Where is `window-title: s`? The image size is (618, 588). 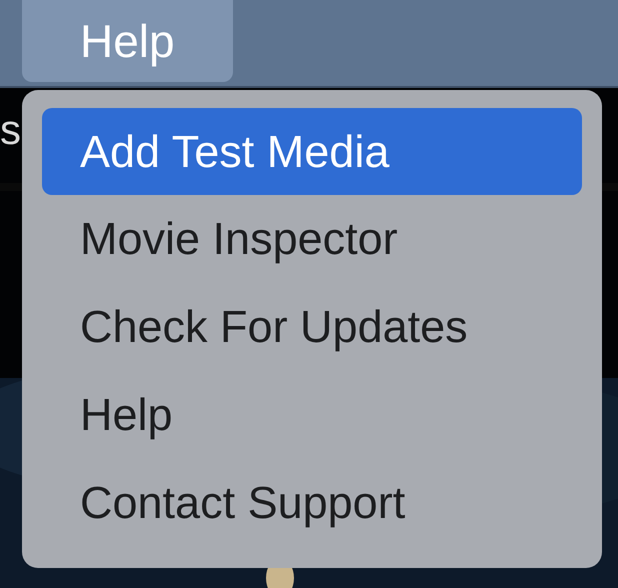 window-title: s is located at coordinates (10, 130).